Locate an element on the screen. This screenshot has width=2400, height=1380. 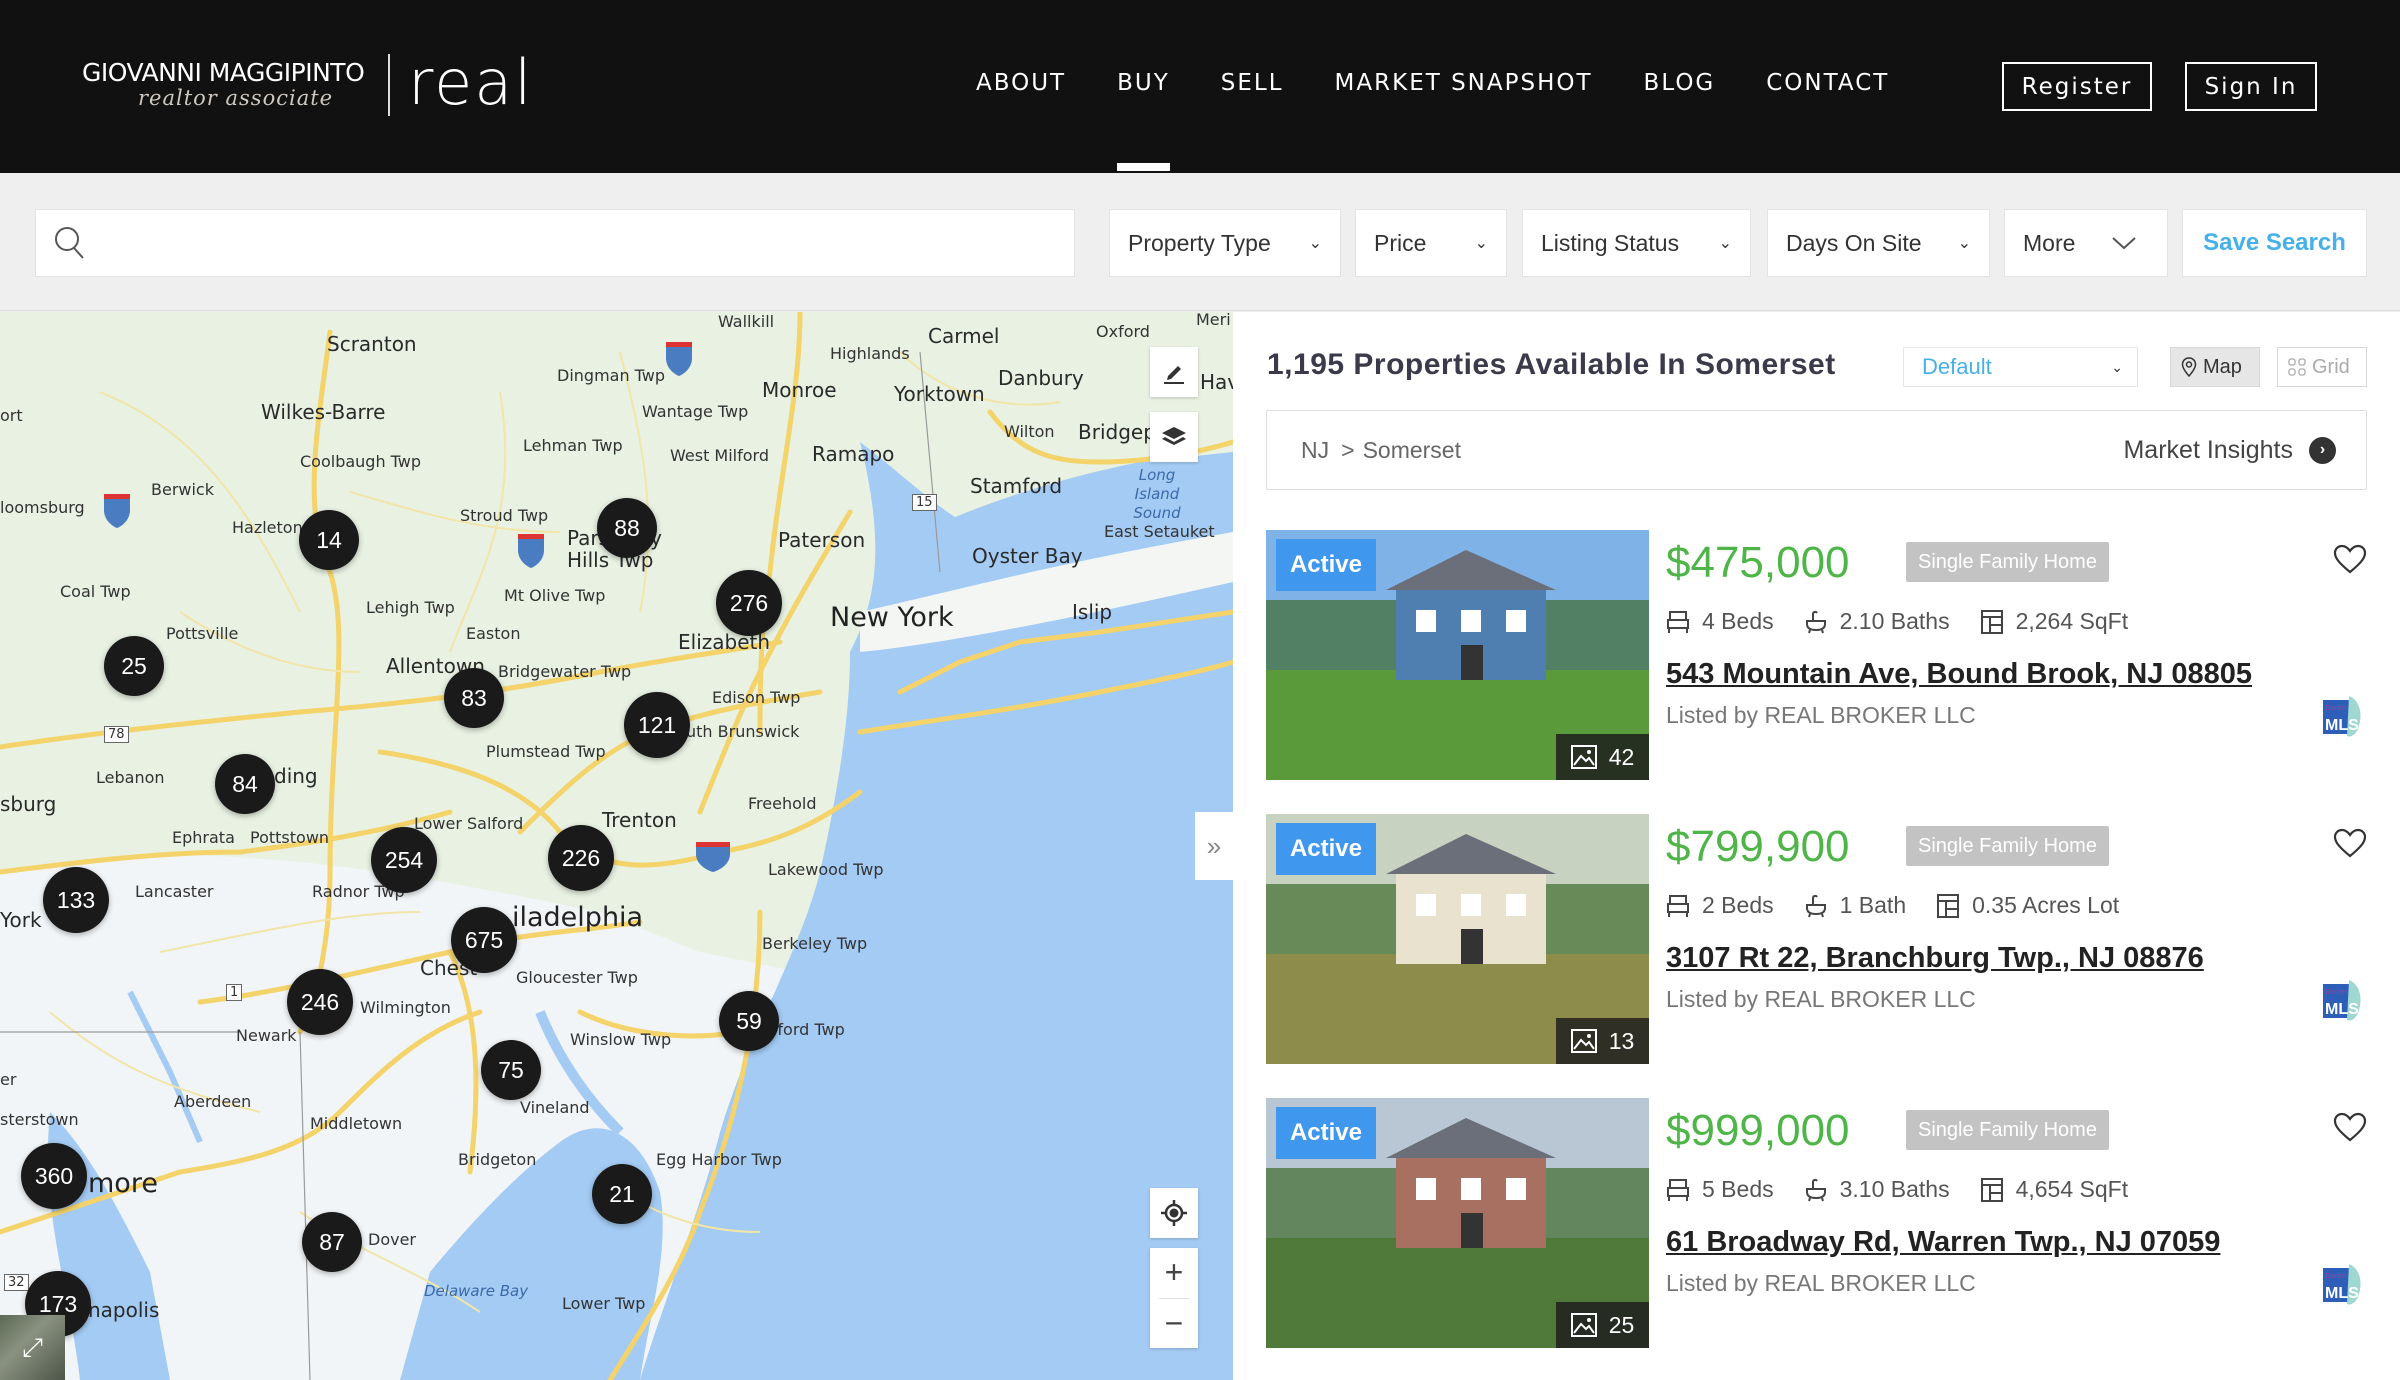
nav-buy: BUY is located at coordinates (1143, 120).